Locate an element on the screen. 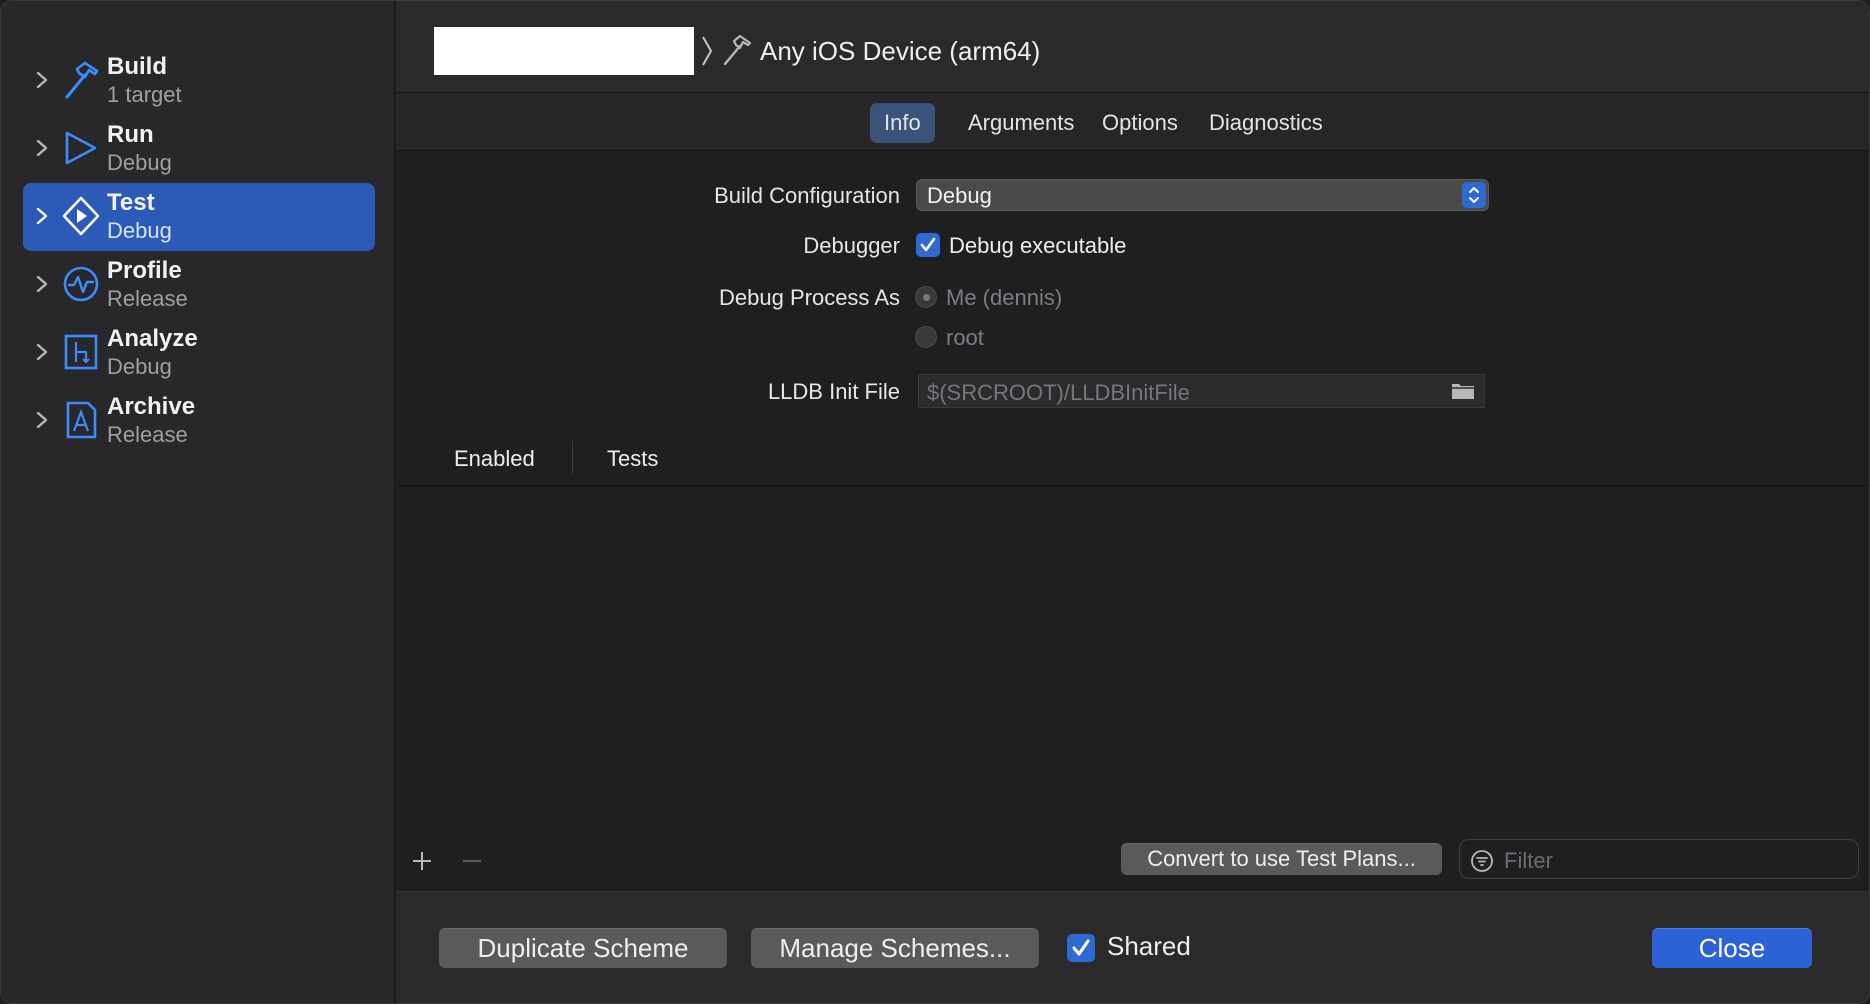 This screenshot has width=1870, height=1004. debug-process-as-label: Debug Process As is located at coordinates (809, 297).